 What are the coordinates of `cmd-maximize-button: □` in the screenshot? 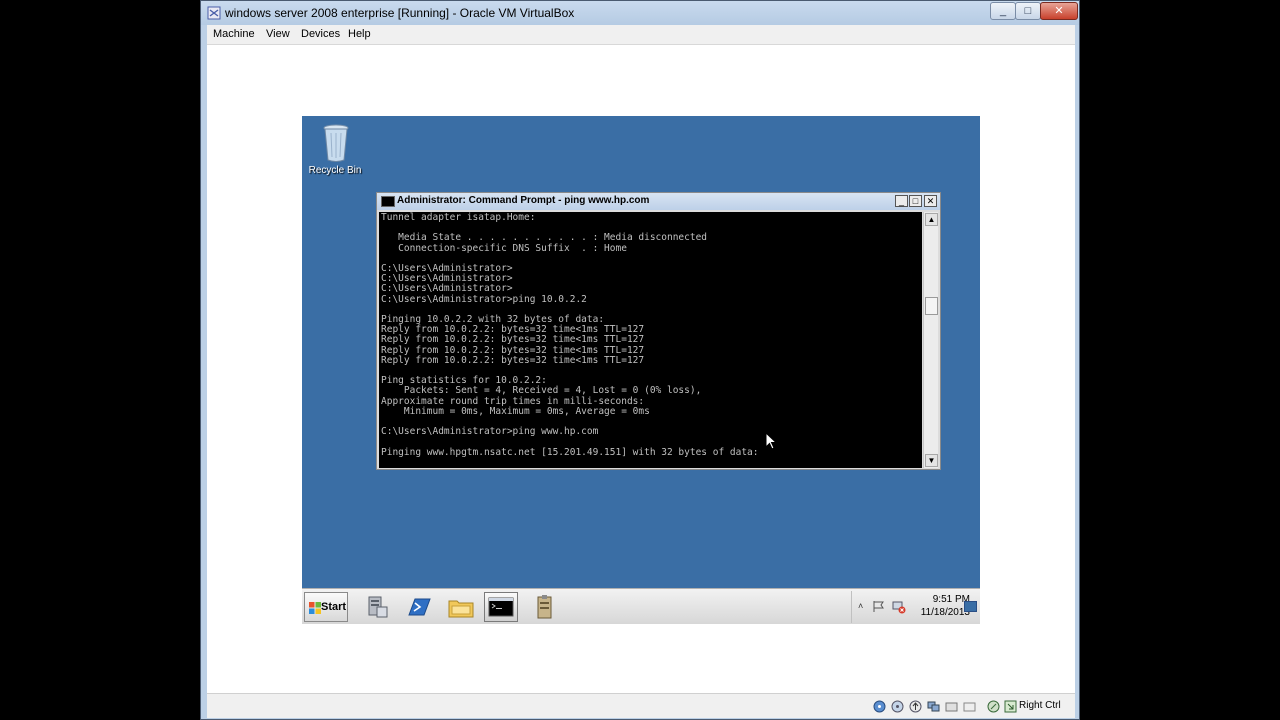 It's located at (915, 201).